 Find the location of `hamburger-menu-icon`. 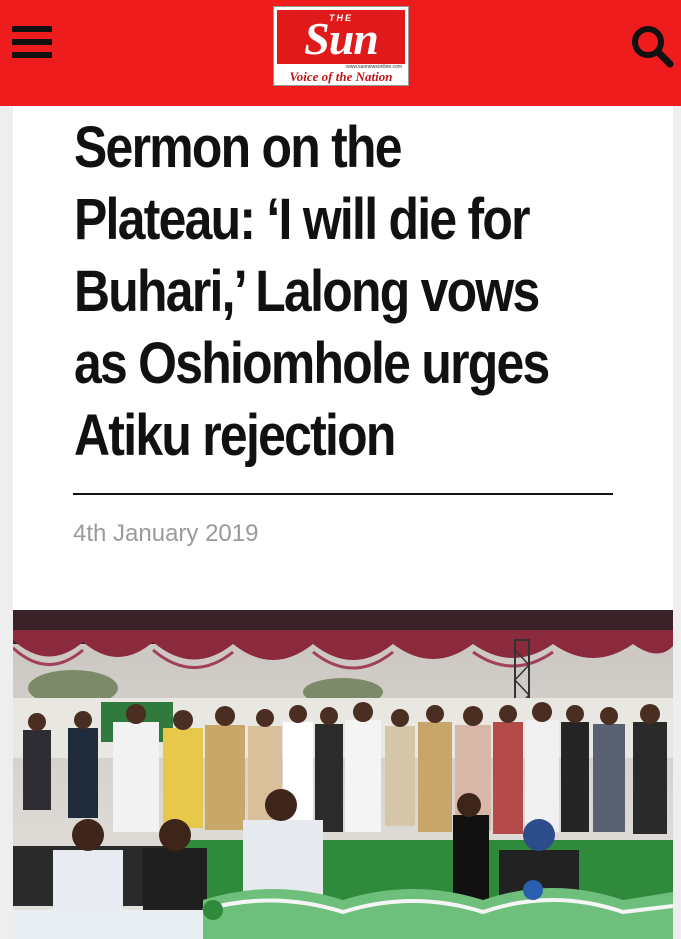

hamburger-menu-icon is located at coordinates (32, 42).